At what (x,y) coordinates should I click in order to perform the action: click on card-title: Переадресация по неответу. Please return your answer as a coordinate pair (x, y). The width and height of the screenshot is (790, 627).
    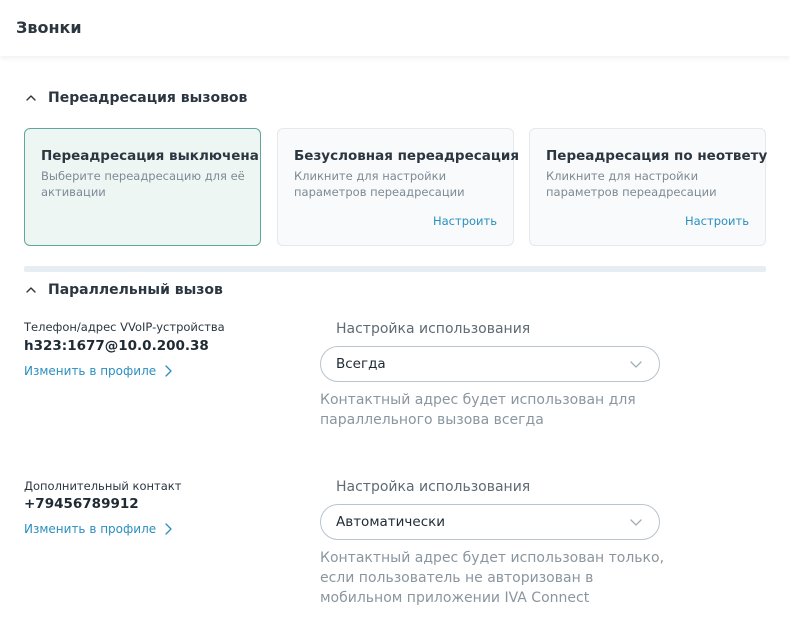
    Looking at the image, I should click on (657, 156).